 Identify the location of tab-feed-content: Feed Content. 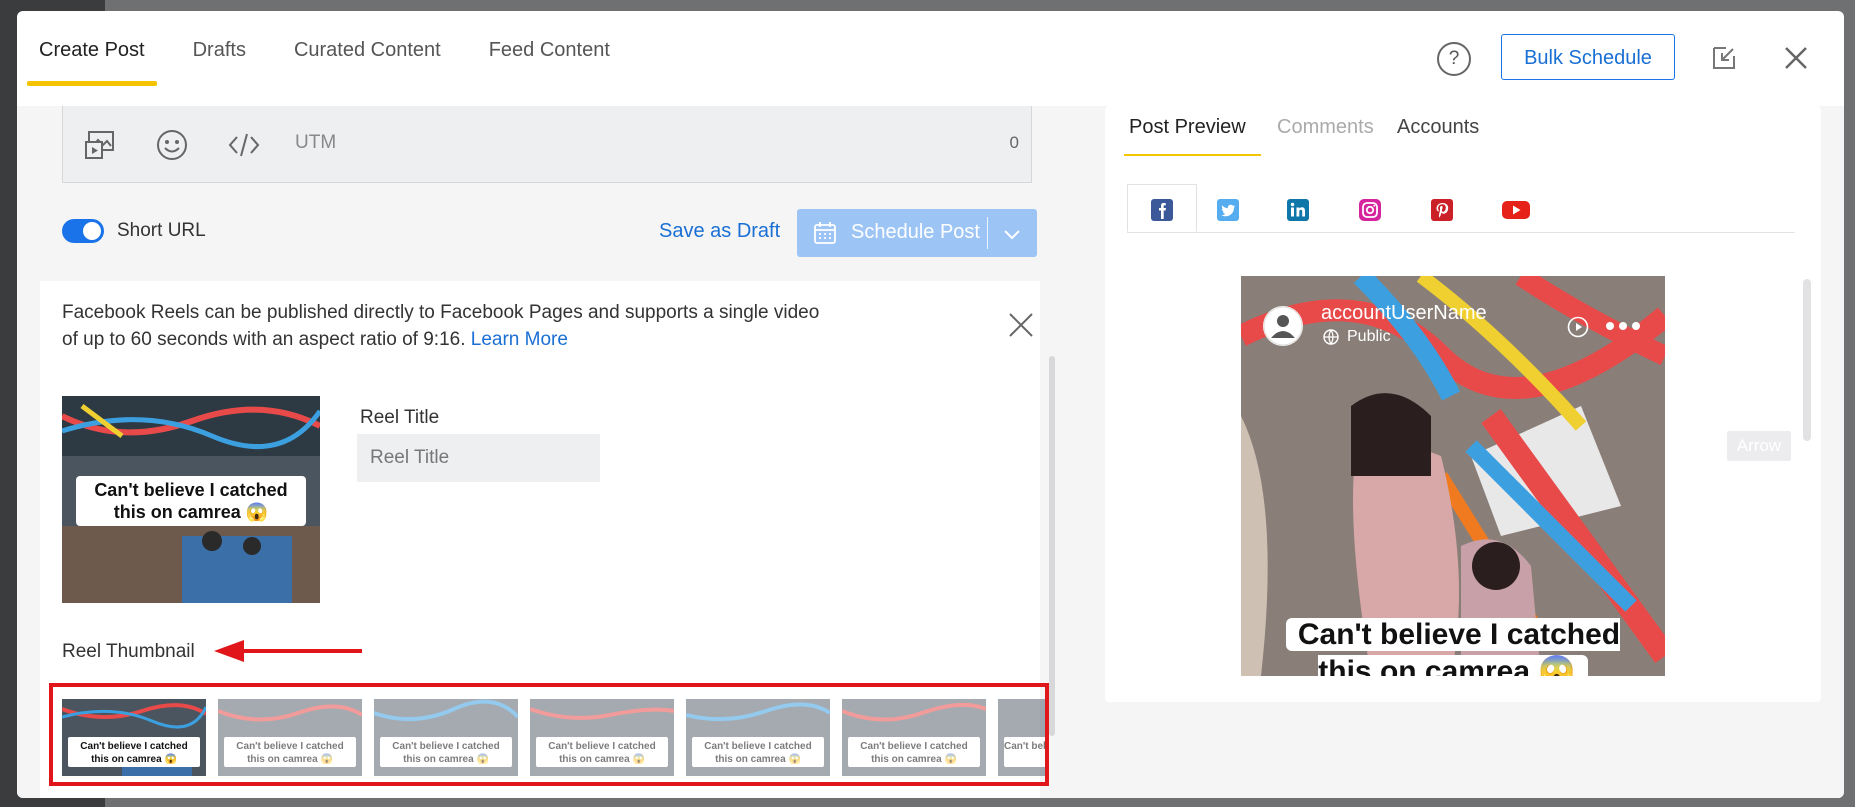
(549, 50).